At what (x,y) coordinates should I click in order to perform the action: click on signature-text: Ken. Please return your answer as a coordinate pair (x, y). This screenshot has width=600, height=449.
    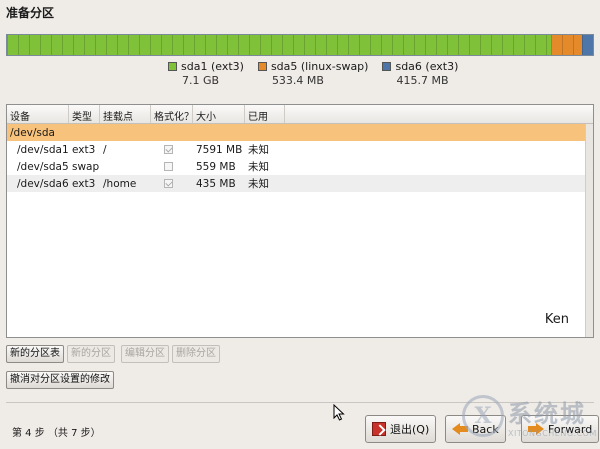
    Looking at the image, I should click on (556, 319).